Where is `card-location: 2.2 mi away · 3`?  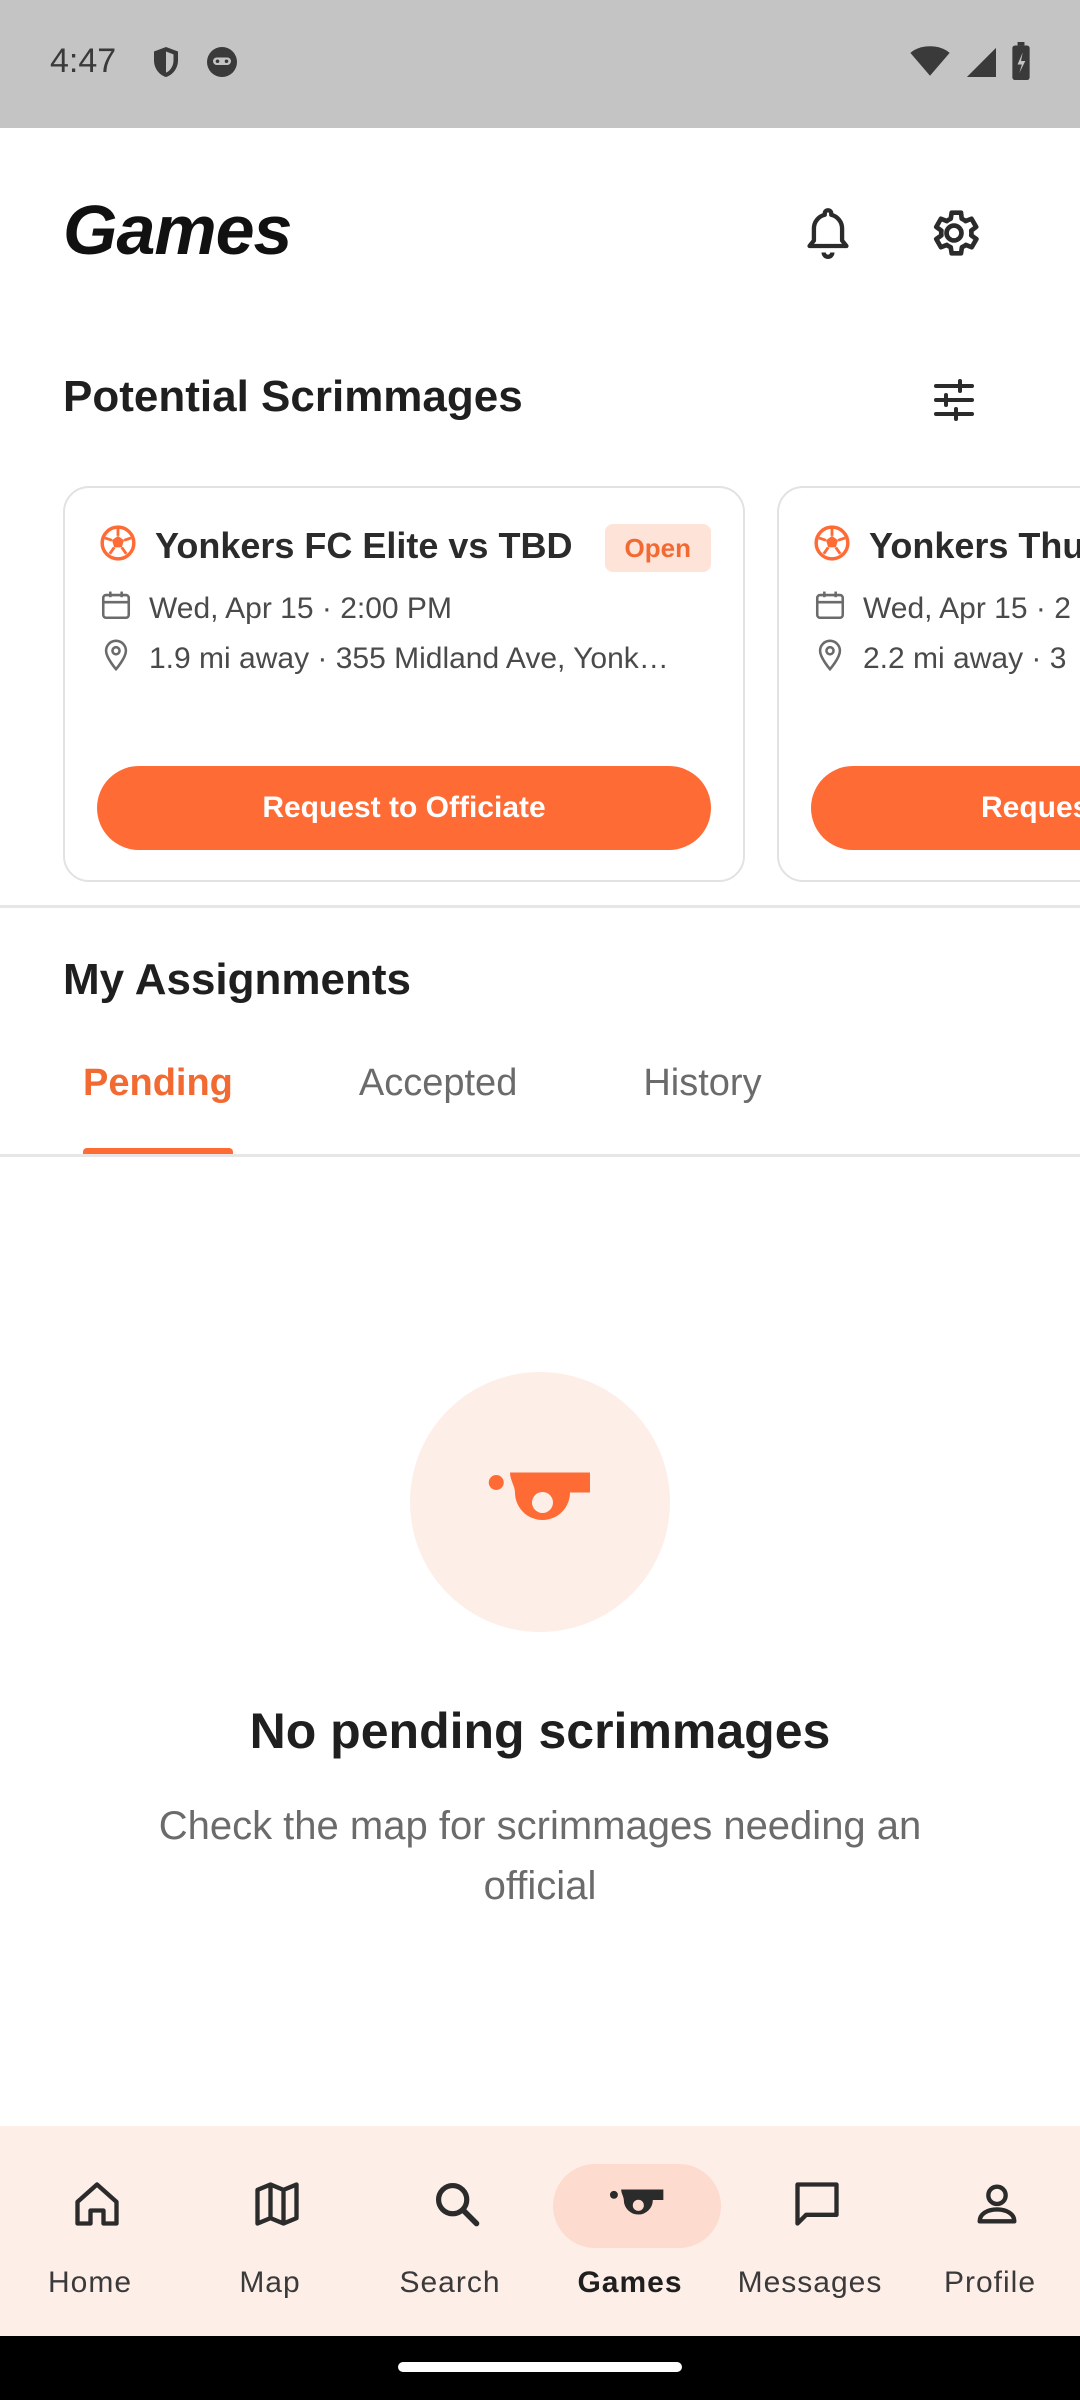 card-location: 2.2 mi away · 3 is located at coordinates (939, 659).